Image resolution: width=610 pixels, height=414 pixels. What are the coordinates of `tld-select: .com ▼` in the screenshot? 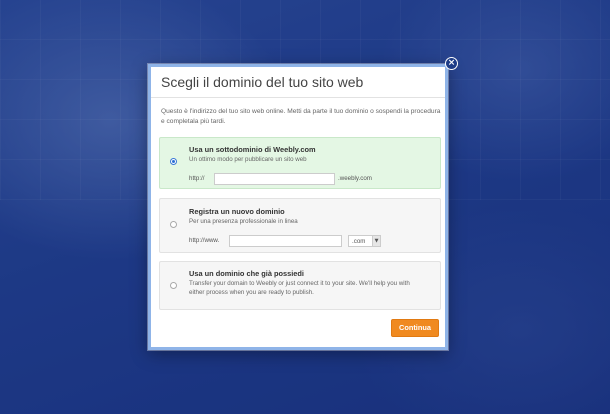 It's located at (364, 241).